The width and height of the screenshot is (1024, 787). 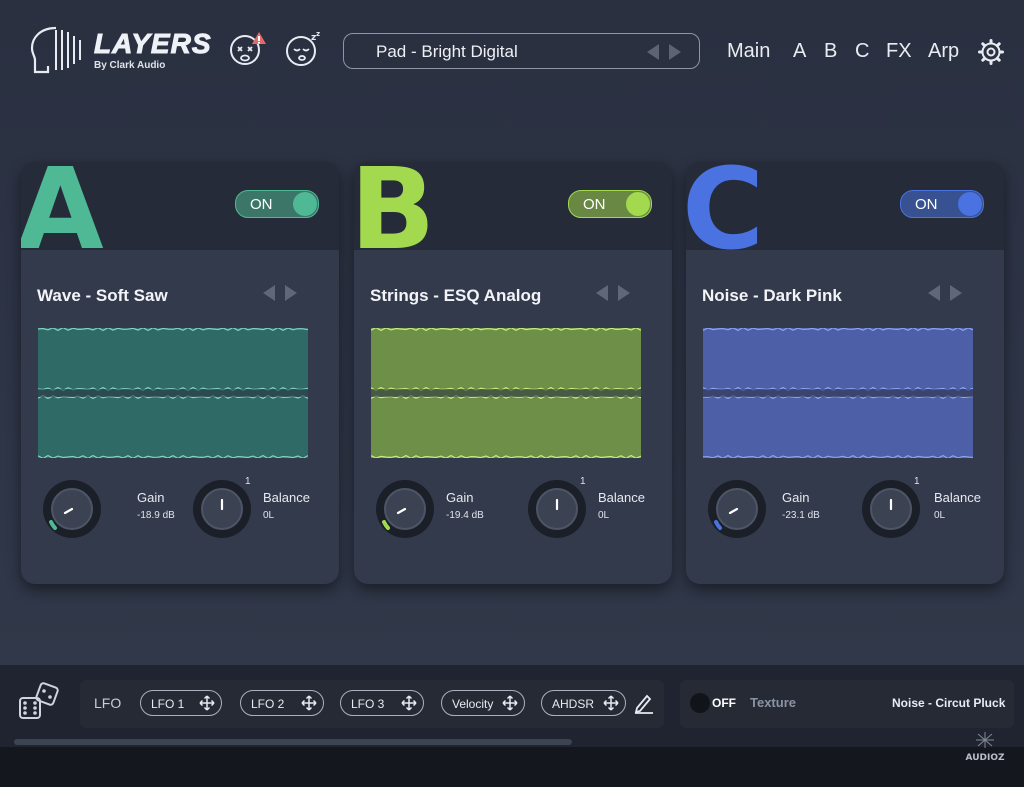 I want to click on chip-ahdsr: AHDSR, so click(x=583, y=703).